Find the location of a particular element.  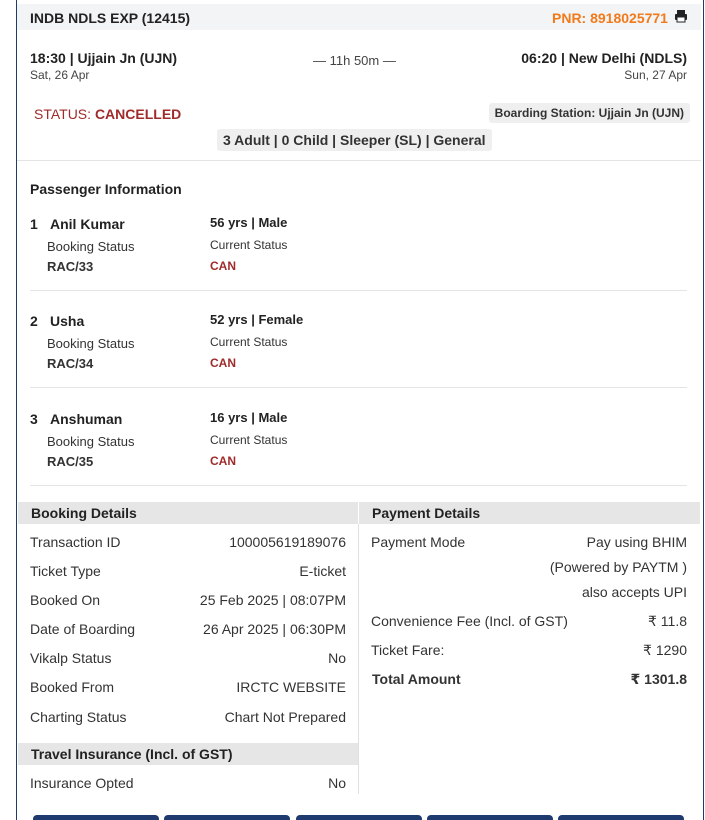

ticket-fare-value: ₹ 1290 is located at coordinates (665, 650).